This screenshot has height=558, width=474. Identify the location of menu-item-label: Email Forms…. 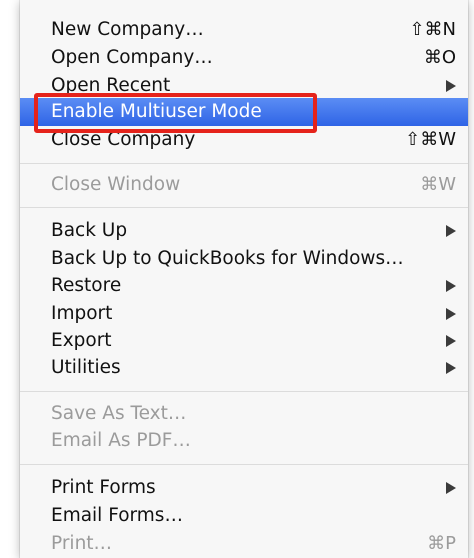
(117, 515).